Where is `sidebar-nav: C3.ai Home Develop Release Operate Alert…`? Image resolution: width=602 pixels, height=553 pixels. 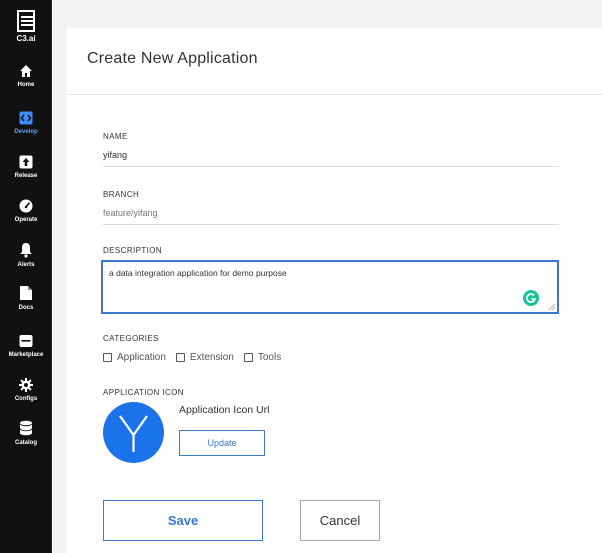
sidebar-nav: C3.ai Home Develop Release Operate Alert… is located at coordinates (26, 276).